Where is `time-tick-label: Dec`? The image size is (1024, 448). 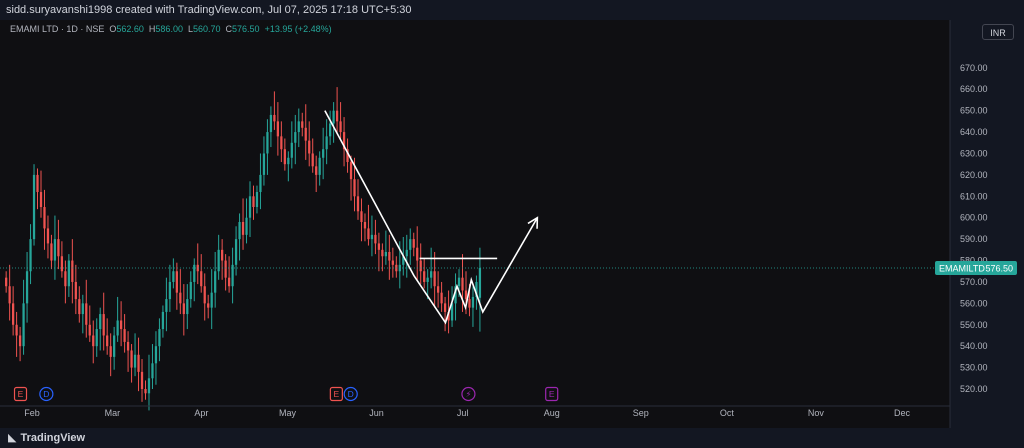 time-tick-label: Dec is located at coordinates (902, 413).